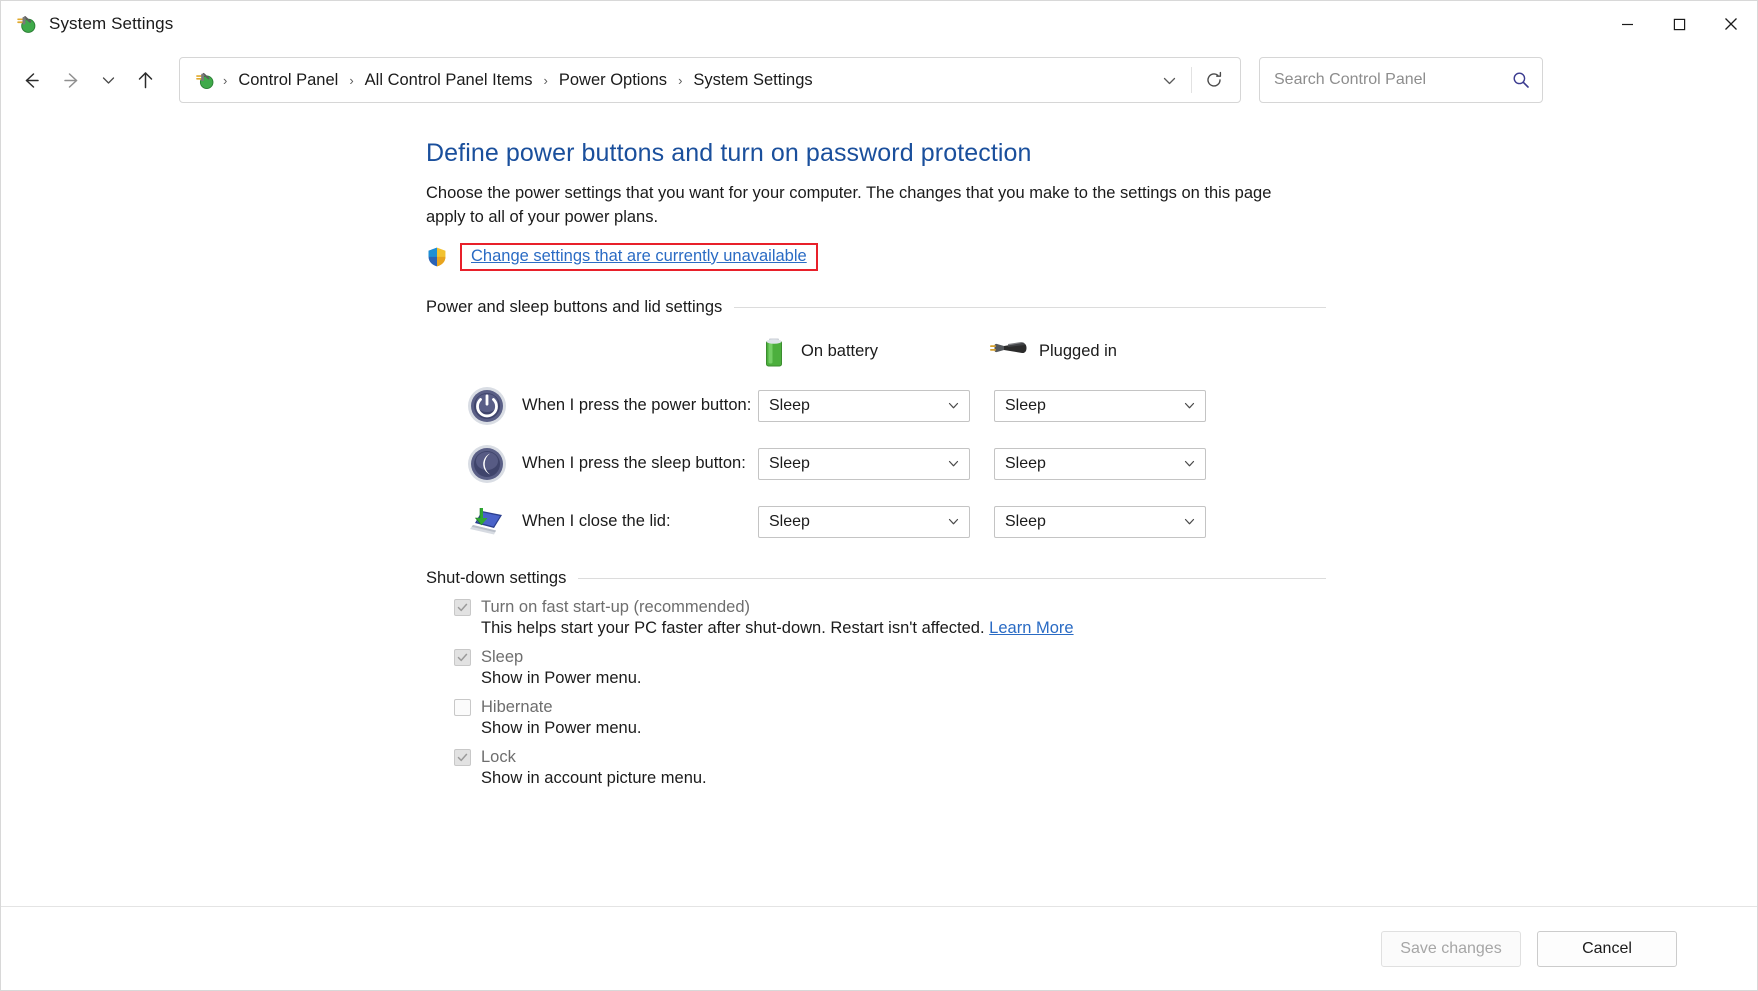 Image resolution: width=1758 pixels, height=991 pixels. Describe the element at coordinates (752, 80) in the screenshot. I see `breadcrumb-item-system-settings: System Settings` at that location.